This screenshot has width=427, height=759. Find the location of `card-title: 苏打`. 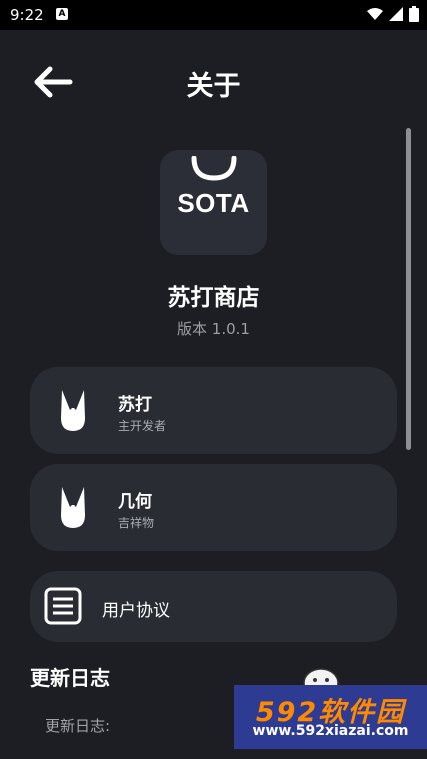

card-title: 苏打 is located at coordinates (135, 405).